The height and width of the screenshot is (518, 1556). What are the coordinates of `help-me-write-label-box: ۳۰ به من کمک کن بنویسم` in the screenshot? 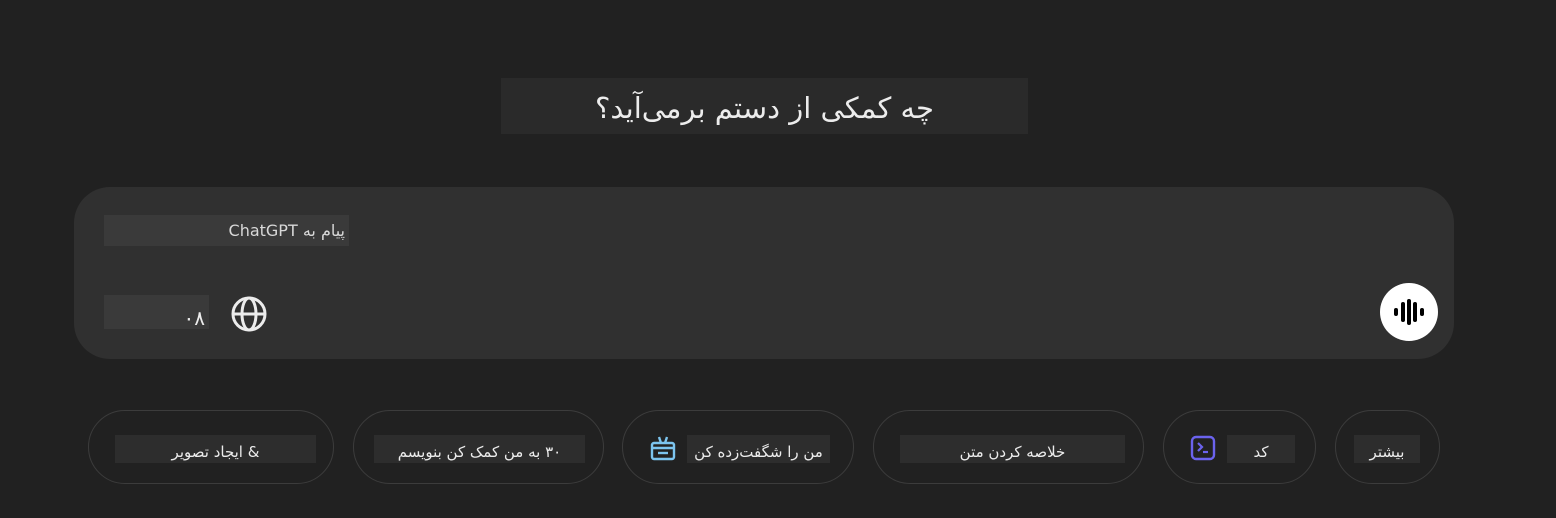 It's located at (479, 449).